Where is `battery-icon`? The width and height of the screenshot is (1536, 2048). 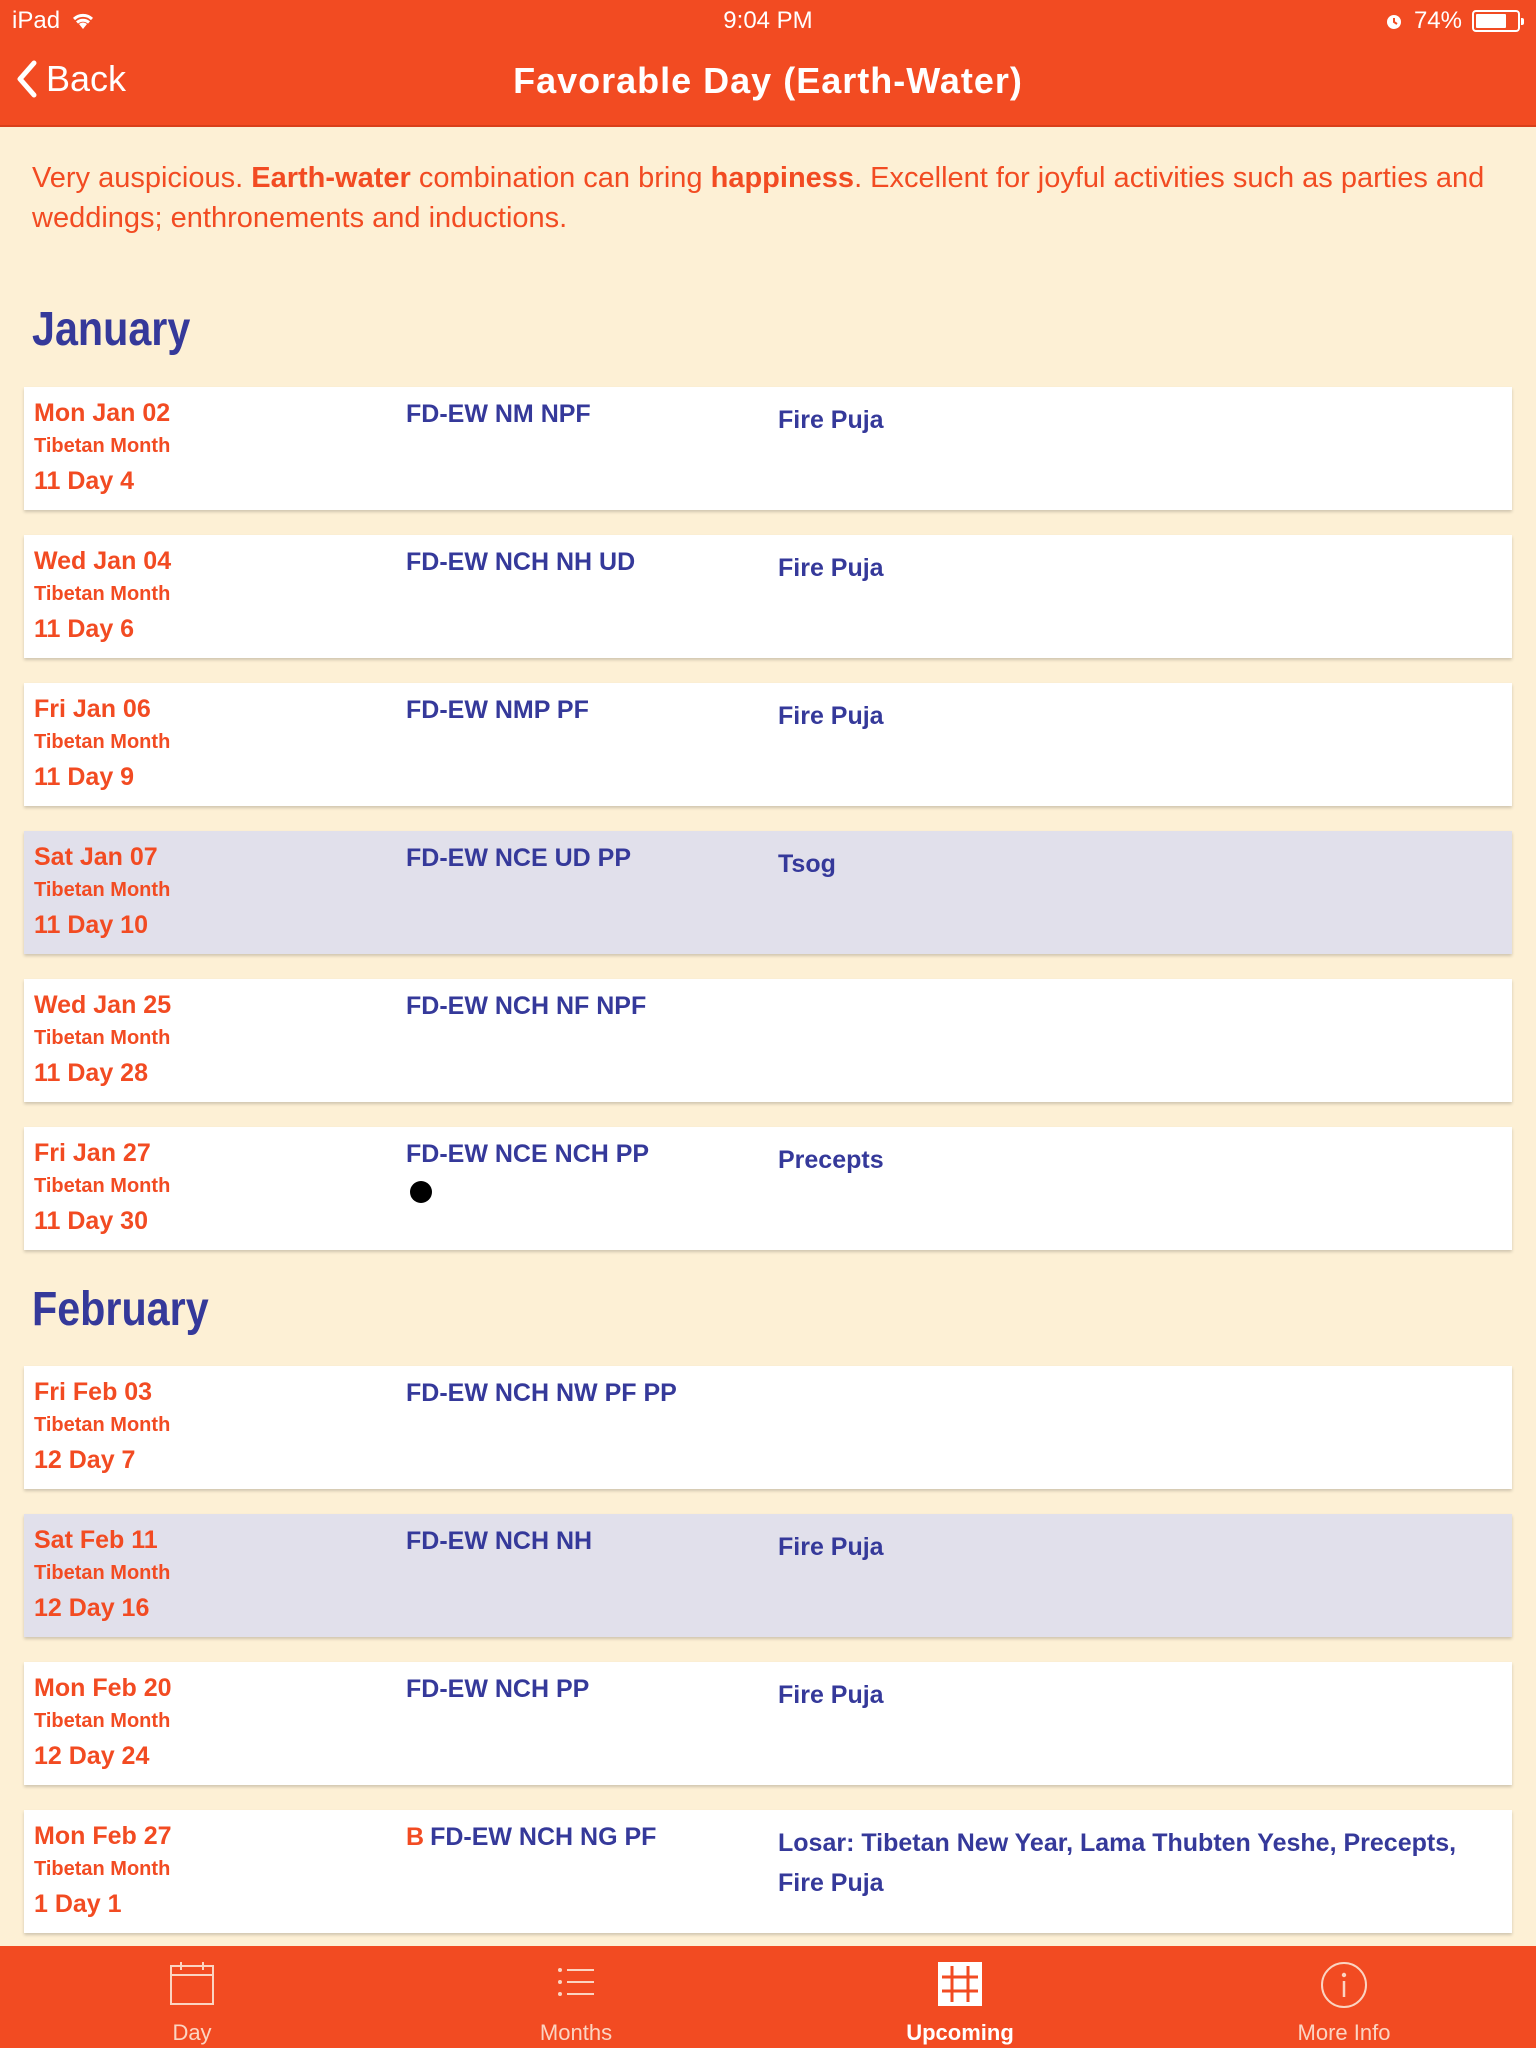 battery-icon is located at coordinates (1498, 21).